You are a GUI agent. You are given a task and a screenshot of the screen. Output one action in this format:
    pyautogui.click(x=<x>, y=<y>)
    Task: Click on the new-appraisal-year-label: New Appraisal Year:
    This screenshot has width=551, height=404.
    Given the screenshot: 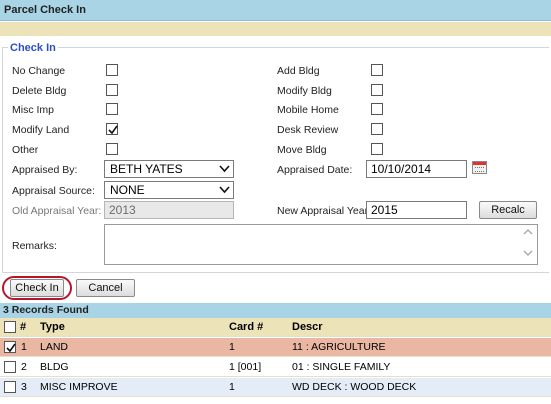 What is the action you would take?
    pyautogui.click(x=324, y=211)
    